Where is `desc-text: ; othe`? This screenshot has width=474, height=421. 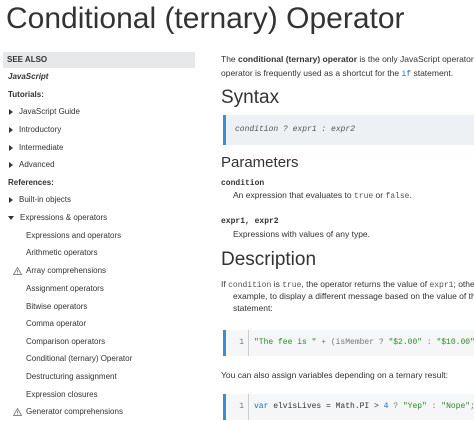
desc-text: ; othe is located at coordinates (463, 284).